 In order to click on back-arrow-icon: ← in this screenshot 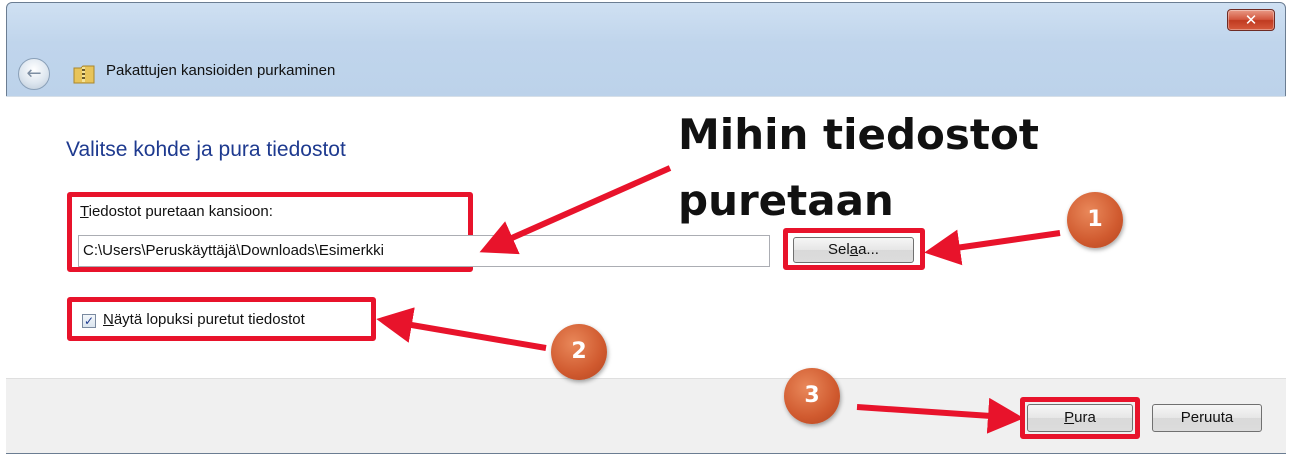, I will do `click(34, 73)`.